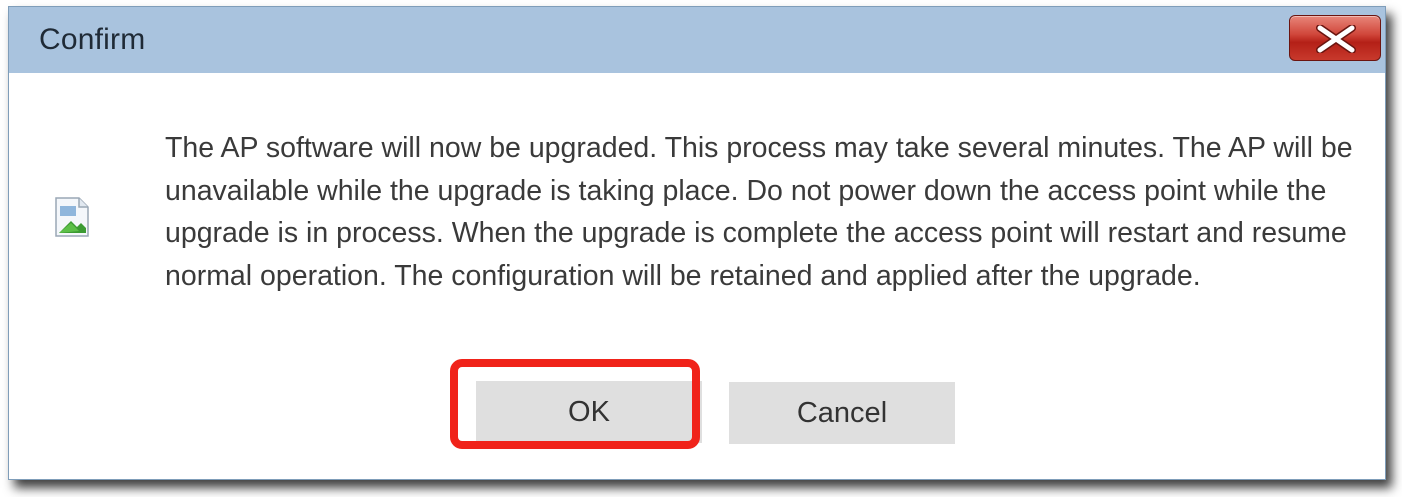 The height and width of the screenshot is (497, 1402). Describe the element at coordinates (589, 412) in the screenshot. I see `ok-button: OK` at that location.